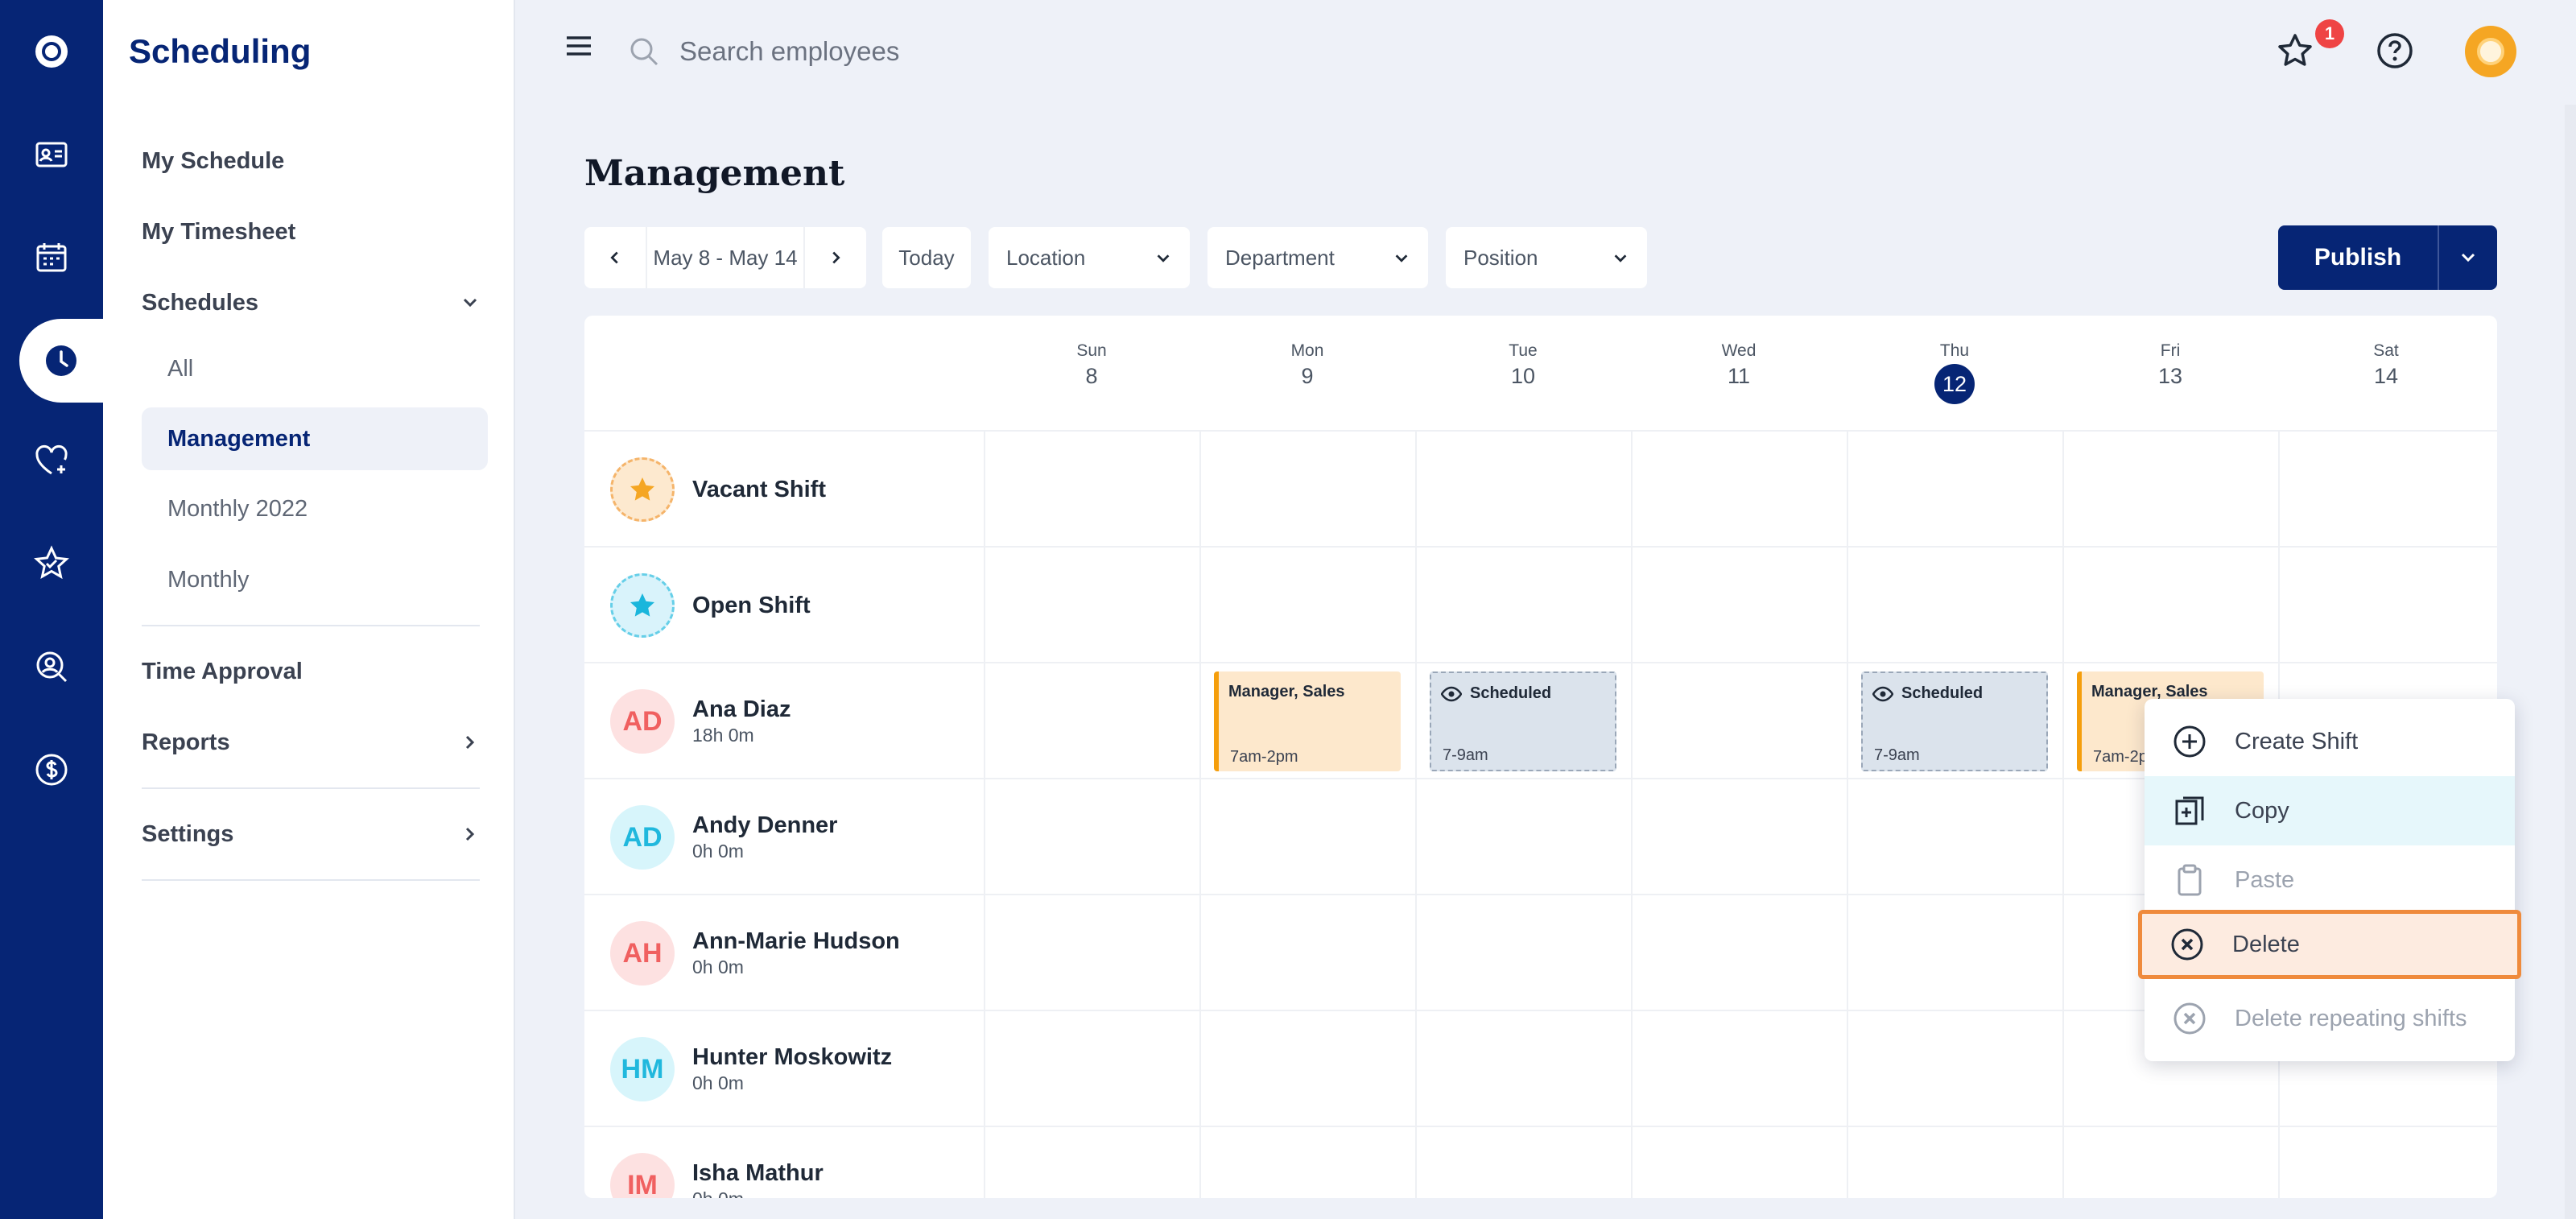  I want to click on avatar: HM, so click(642, 1069).